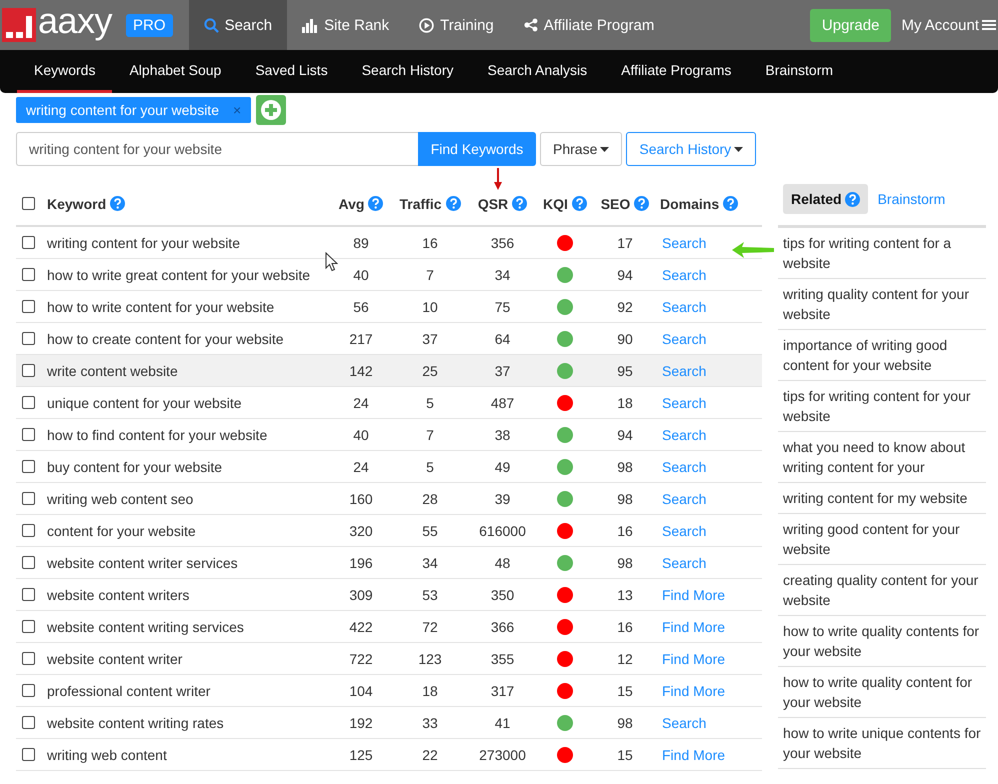 The width and height of the screenshot is (998, 784). What do you see at coordinates (389, 435) in the screenshot?
I see `table-row: how to find content for your website 40 7 38 94 Search` at bounding box center [389, 435].